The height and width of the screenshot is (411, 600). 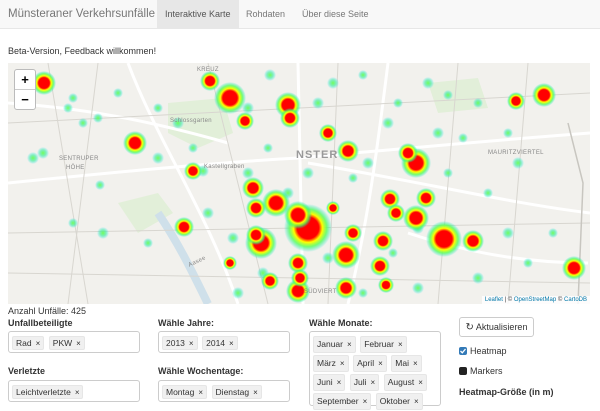 What do you see at coordinates (463, 371) in the screenshot?
I see `markers-checkbox` at bounding box center [463, 371].